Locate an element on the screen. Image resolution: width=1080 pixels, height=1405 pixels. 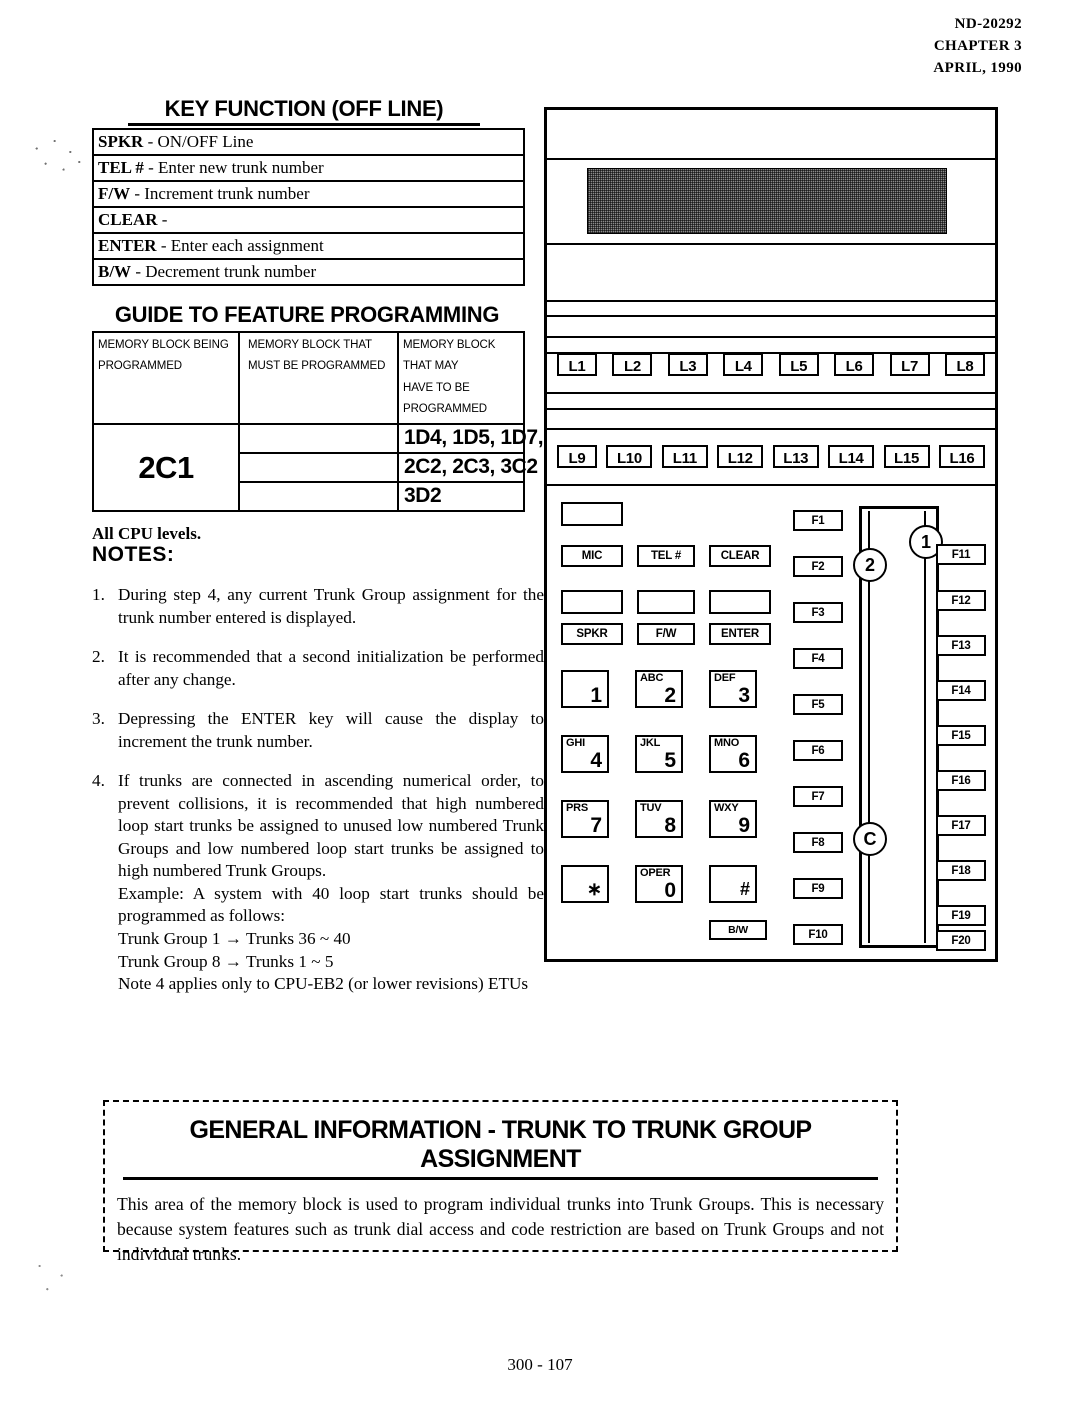
function-key-f20: F20 is located at coordinates (961, 940).